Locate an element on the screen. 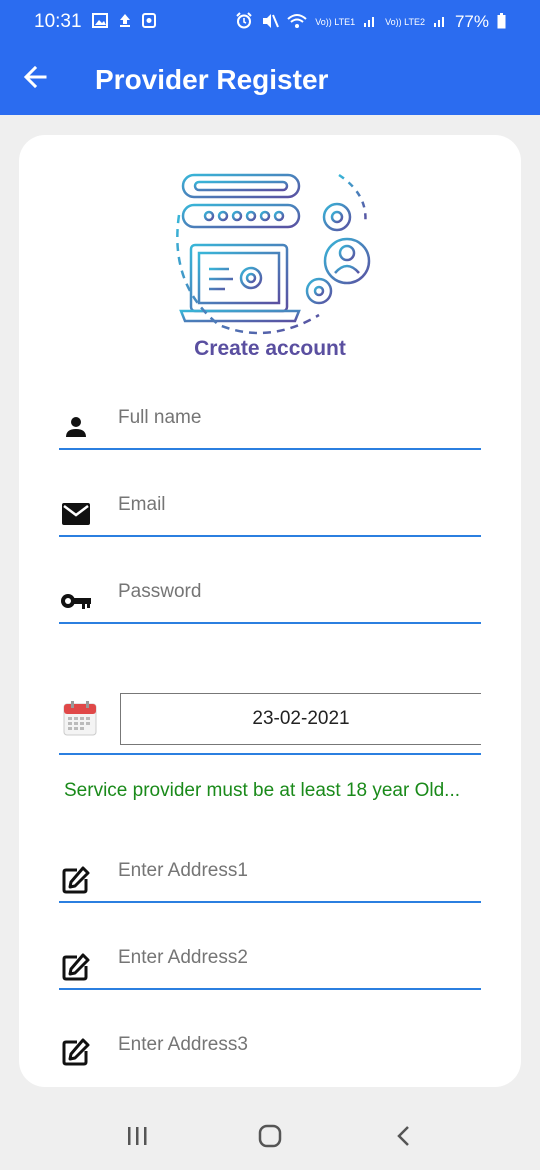 The width and height of the screenshot is (540, 1170). recents-button is located at coordinates (137, 1139).